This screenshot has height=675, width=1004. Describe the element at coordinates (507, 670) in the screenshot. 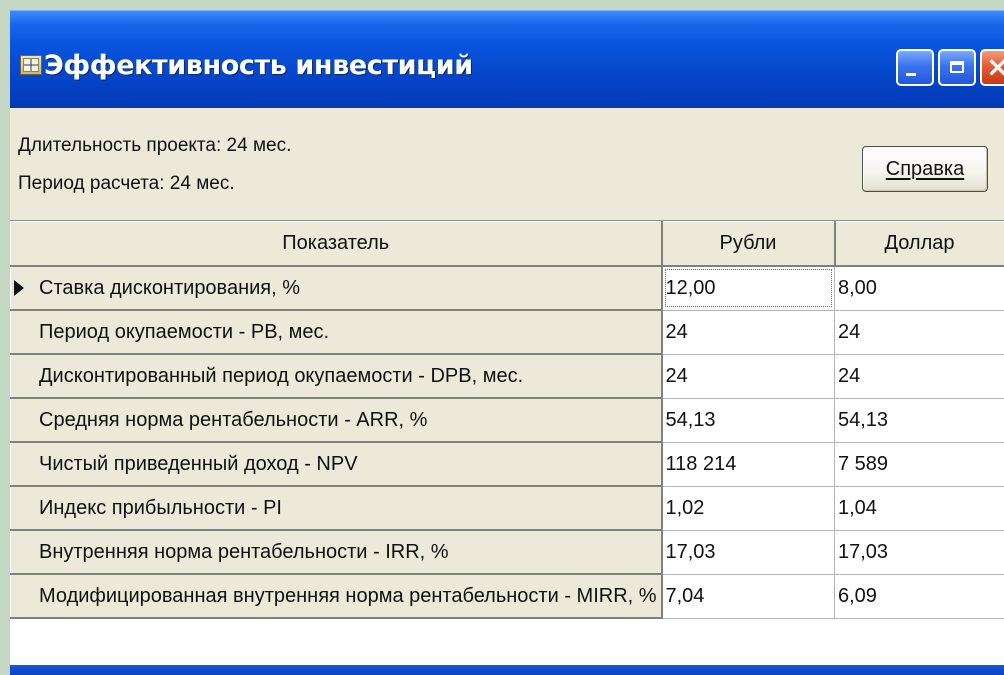

I see `window-bottom-border` at that location.